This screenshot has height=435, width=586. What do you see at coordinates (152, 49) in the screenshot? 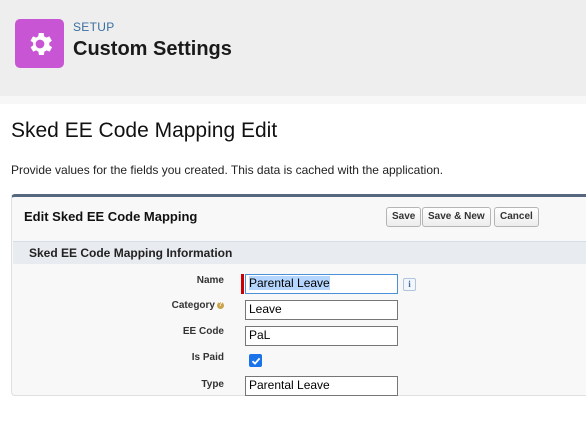
I see `page-header-title: Custom Settings` at bounding box center [152, 49].